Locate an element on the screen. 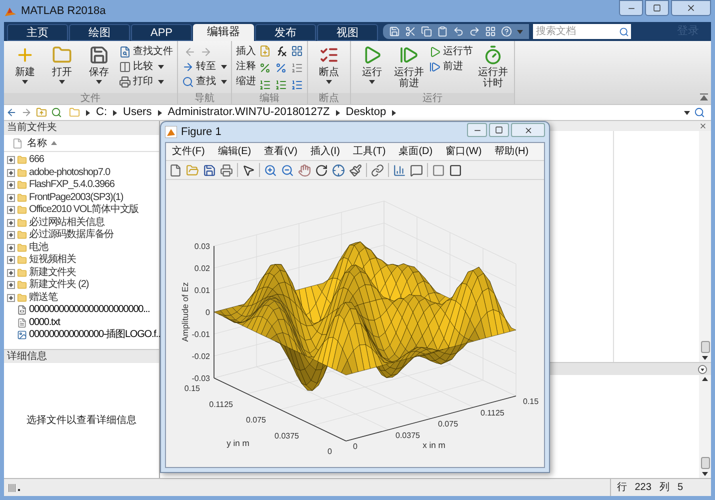 Image resolution: width=715 pixels, height=500 pixels. crosshair-icon is located at coordinates (338, 170).